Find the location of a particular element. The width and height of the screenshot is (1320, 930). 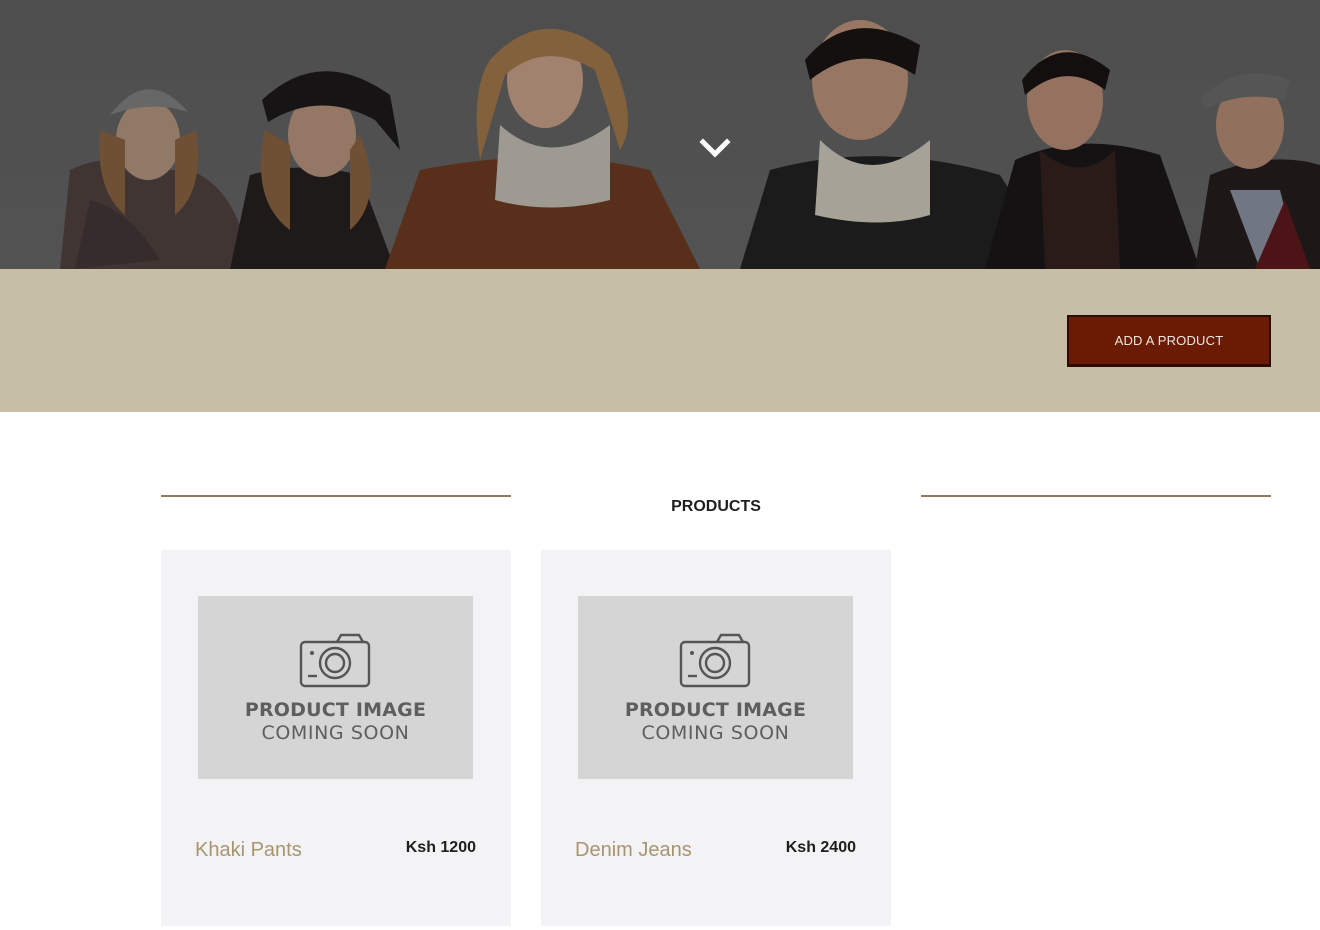

add-product-button: ADD A PRODUCT is located at coordinates (1169, 341).